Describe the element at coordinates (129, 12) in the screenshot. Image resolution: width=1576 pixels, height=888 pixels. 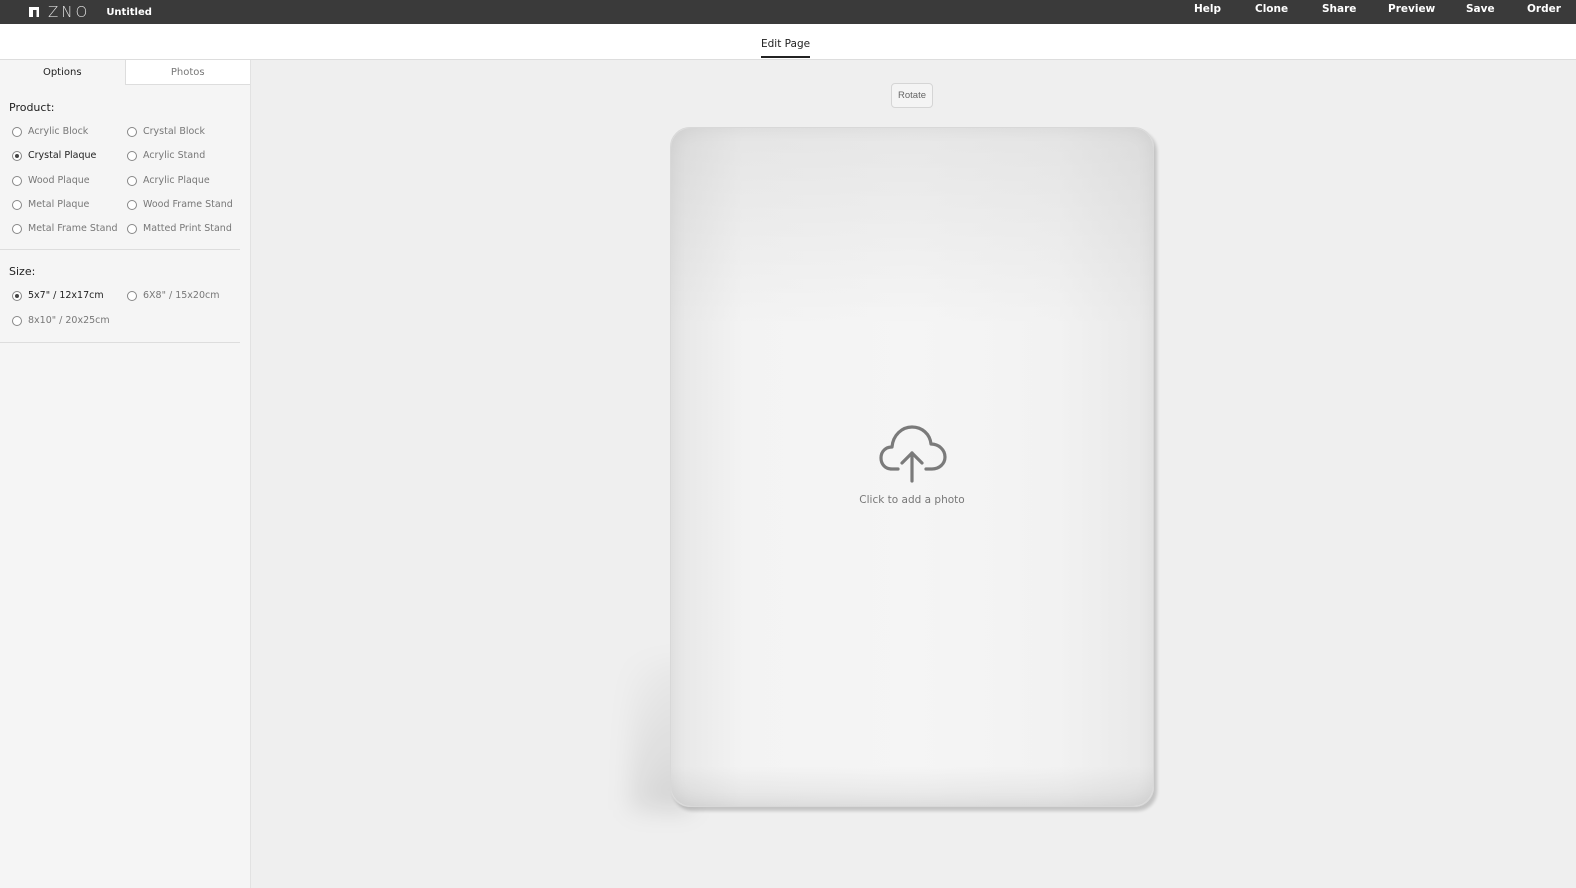
I see `document-title: Untitled` at that location.